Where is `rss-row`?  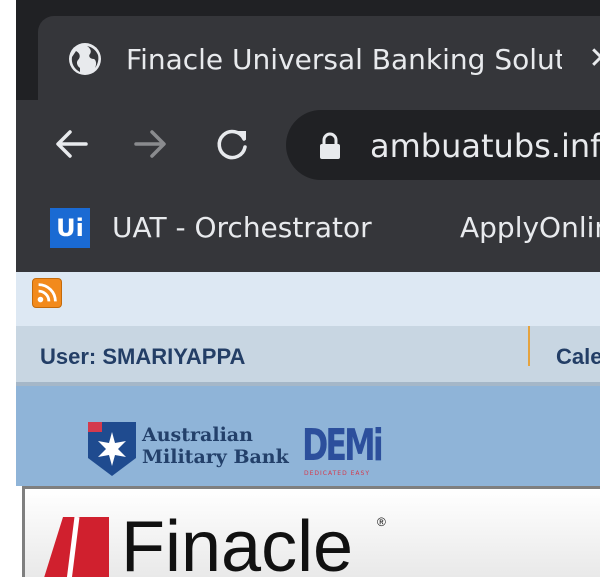 rss-row is located at coordinates (308, 299).